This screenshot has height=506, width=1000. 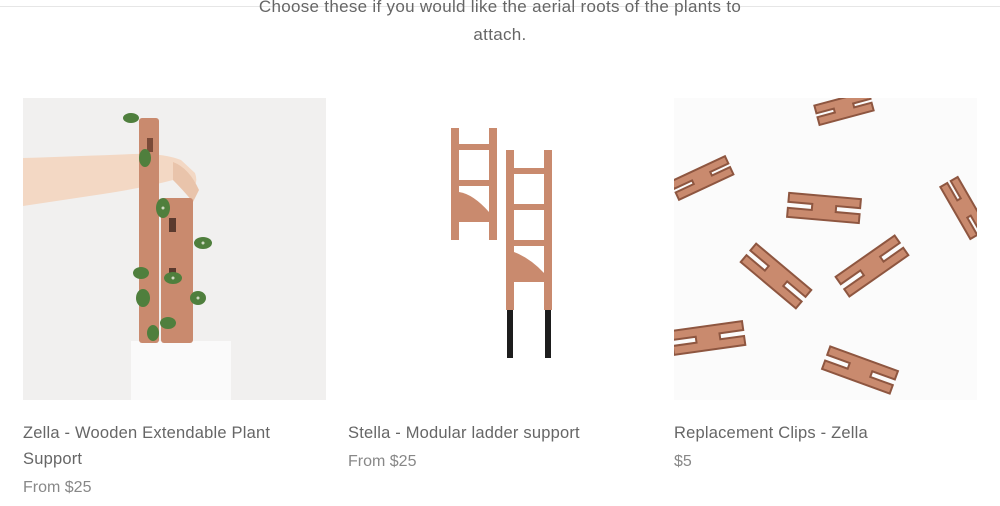 I want to click on product-price-stella: From $25, so click(x=382, y=461).